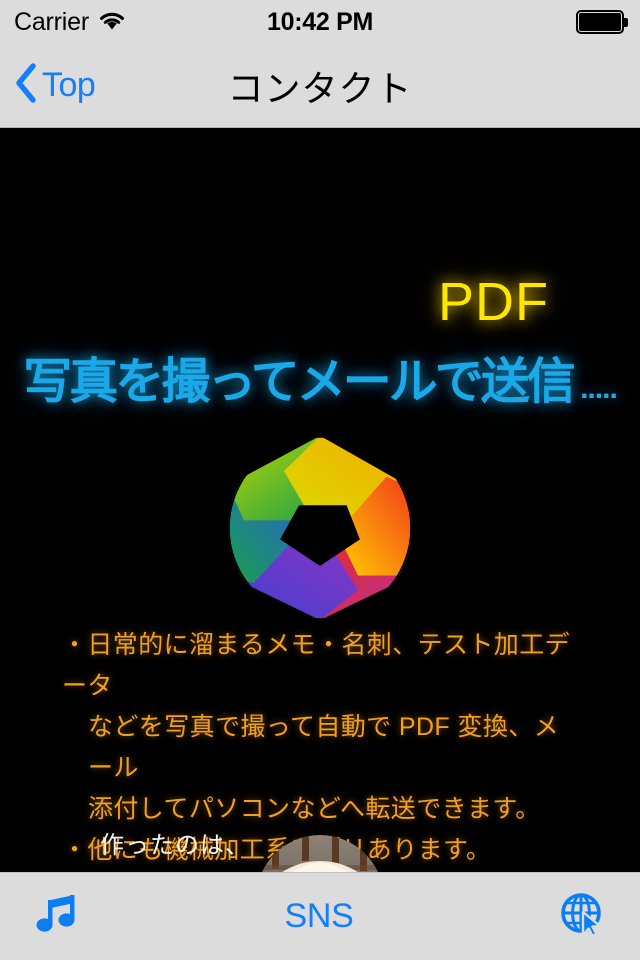  What do you see at coordinates (314, 809) in the screenshot?
I see `description-line: 添付してパソコンなどへ転送できます。` at bounding box center [314, 809].